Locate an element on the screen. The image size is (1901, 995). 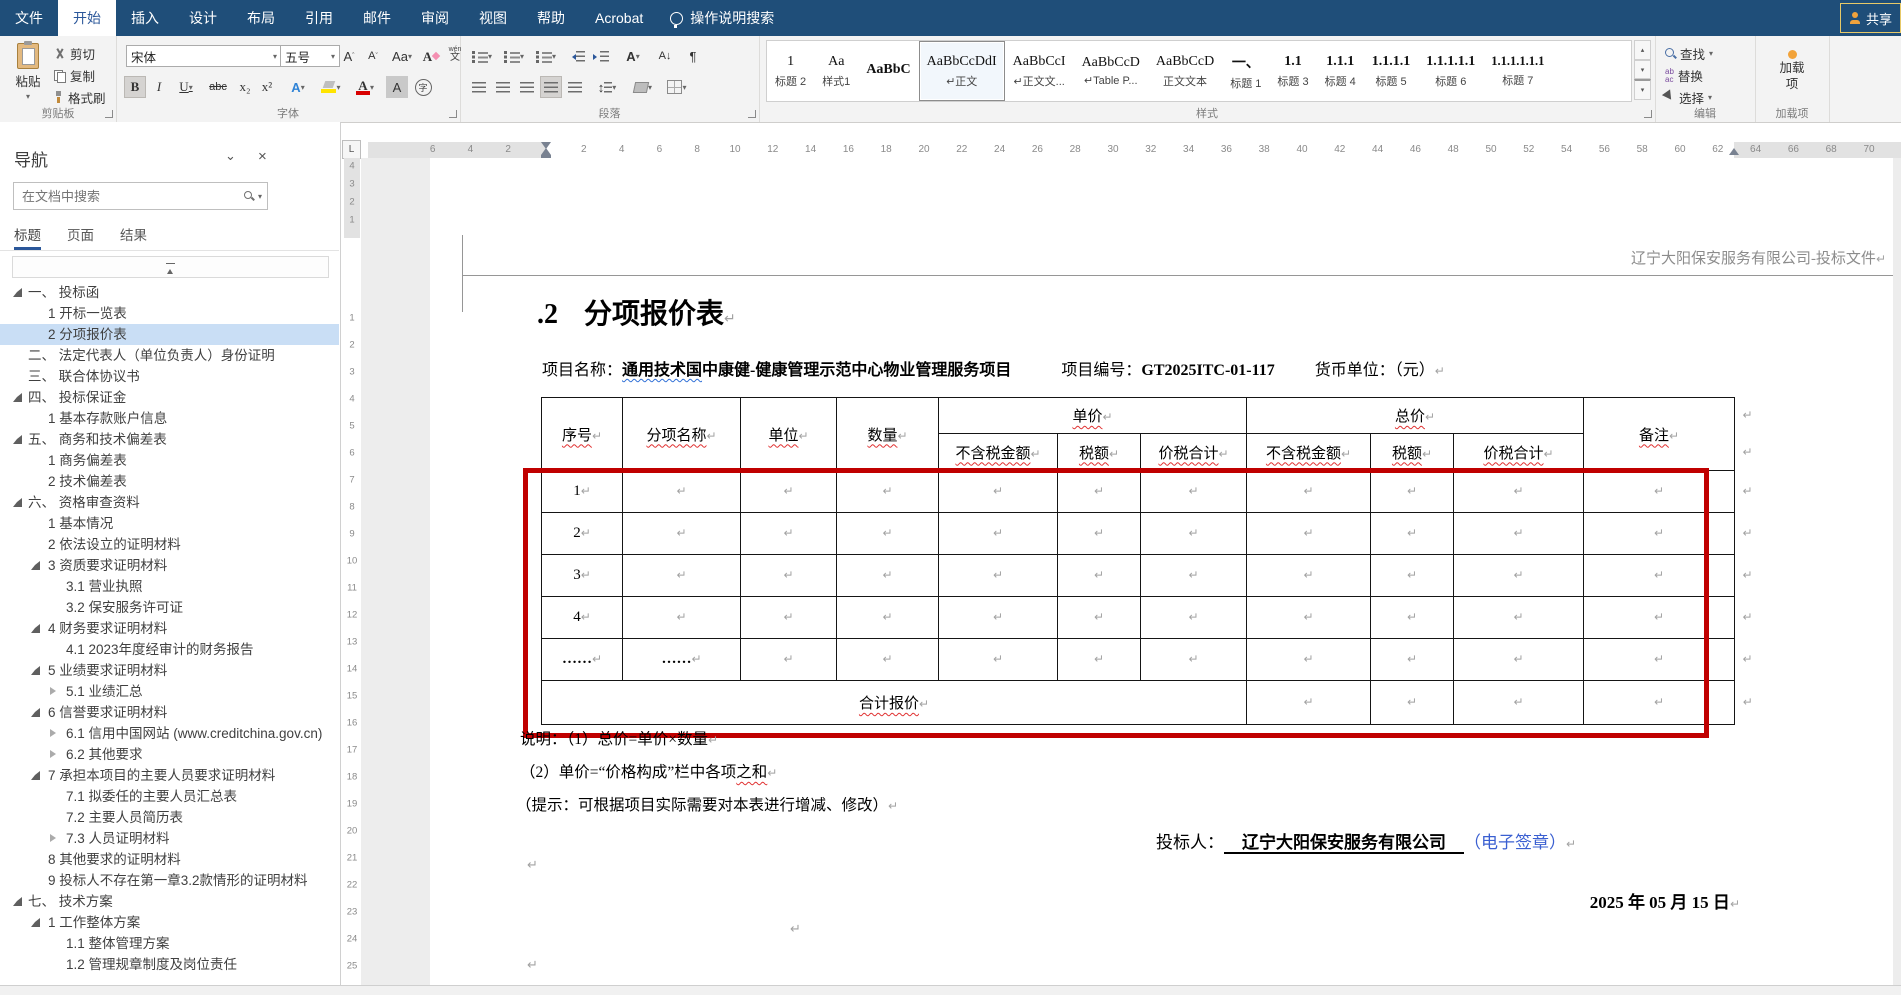
addins-button: 加载项 is located at coordinates (1792, 71).